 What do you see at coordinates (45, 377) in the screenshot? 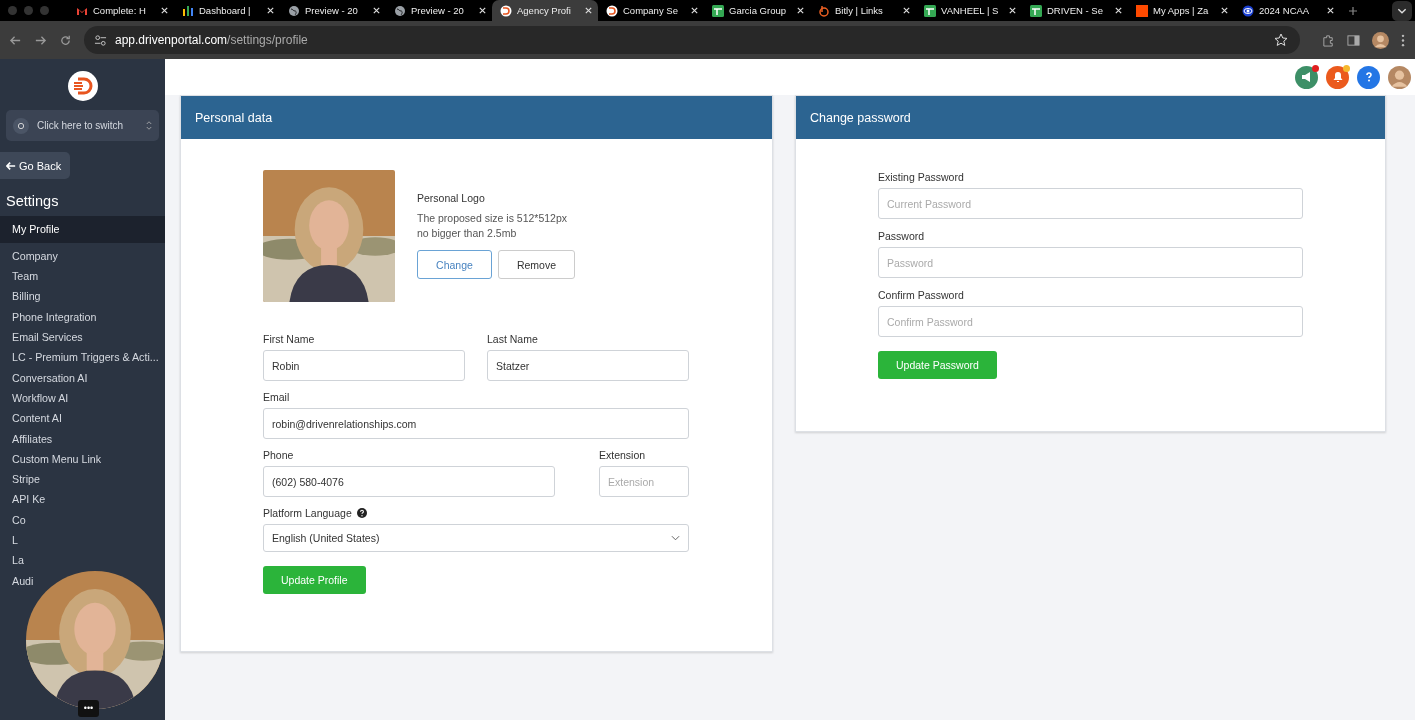
I see `sidebar-item: Conversation AI` at bounding box center [45, 377].